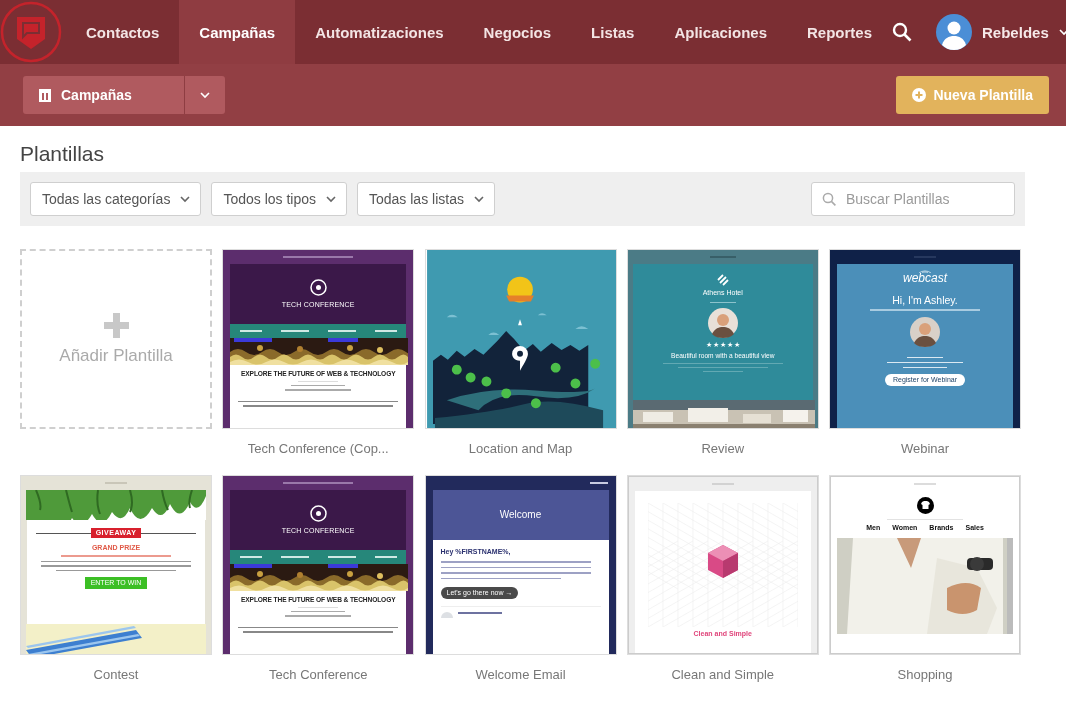 This screenshot has height=713, width=1066. I want to click on user-avatar-icon, so click(954, 32).